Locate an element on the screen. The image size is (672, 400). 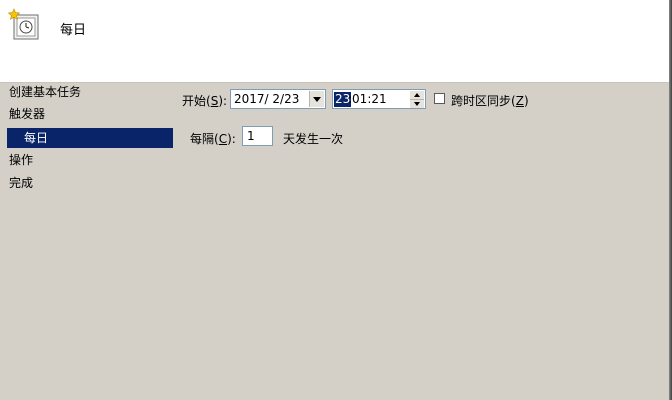
start-date-picker: 2017/ 2/23 is located at coordinates (278, 99).